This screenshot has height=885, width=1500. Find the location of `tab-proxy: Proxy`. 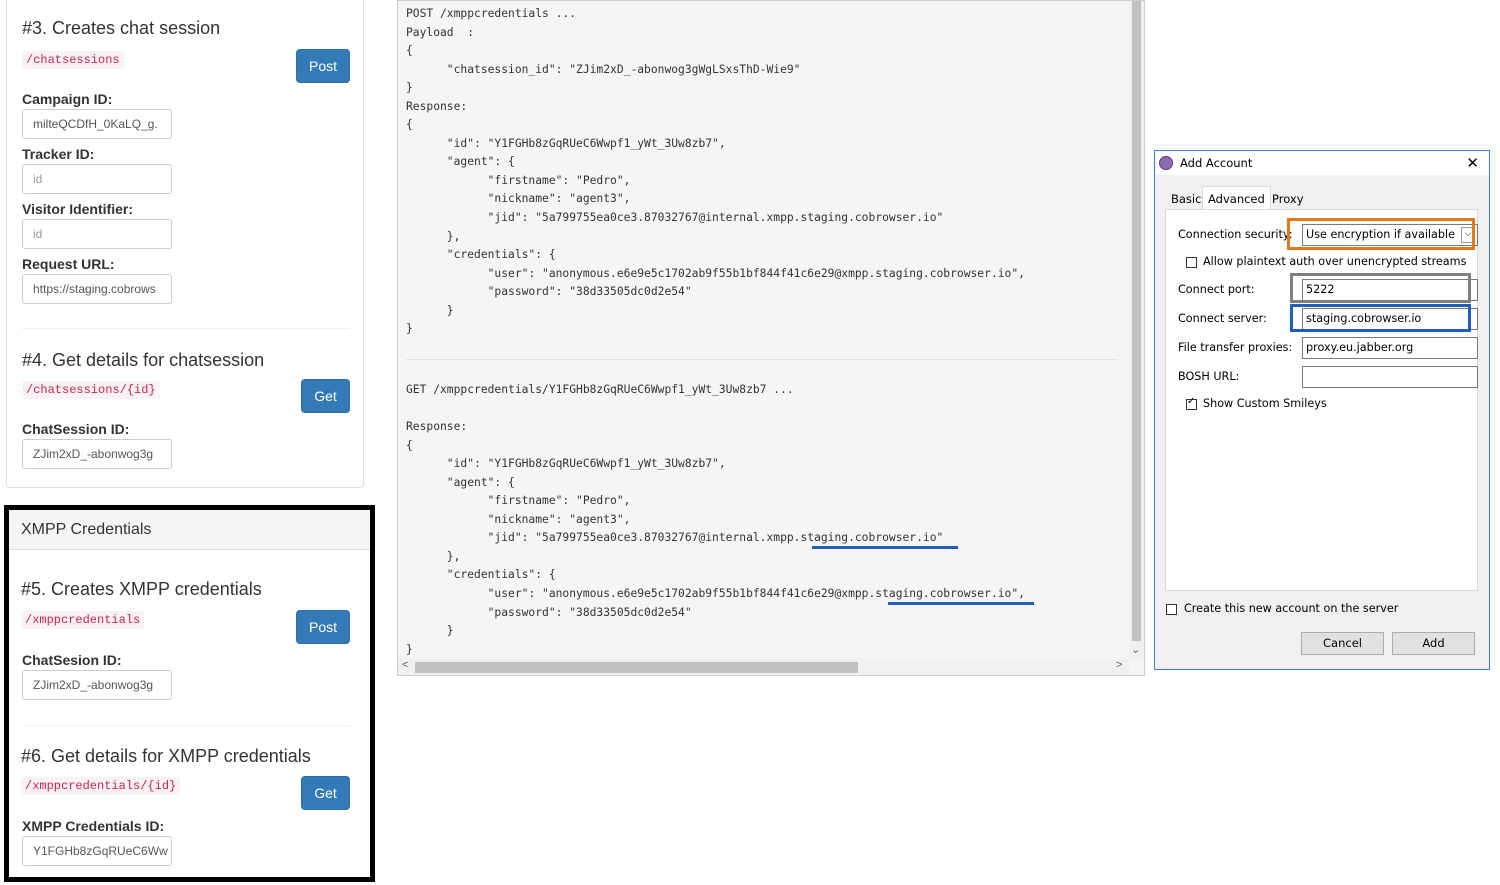

tab-proxy: Proxy is located at coordinates (1288, 199).